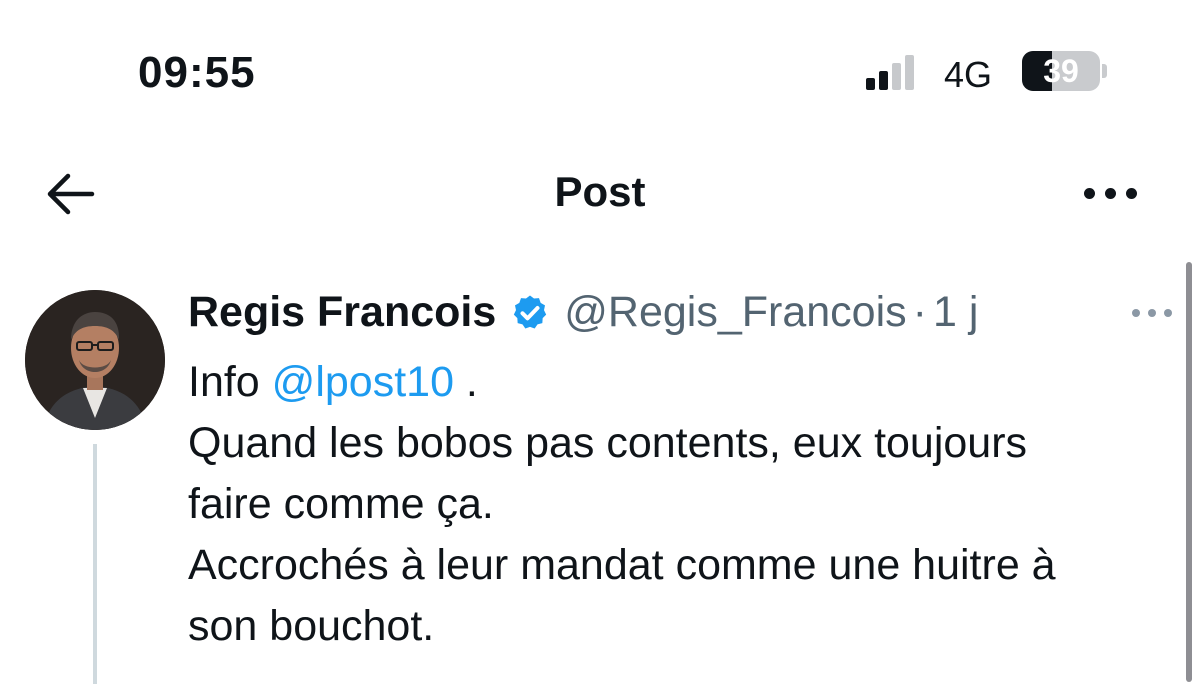 The width and height of the screenshot is (1200, 684). Describe the element at coordinates (1111, 194) in the screenshot. I see `more-horizontal-icon` at that location.